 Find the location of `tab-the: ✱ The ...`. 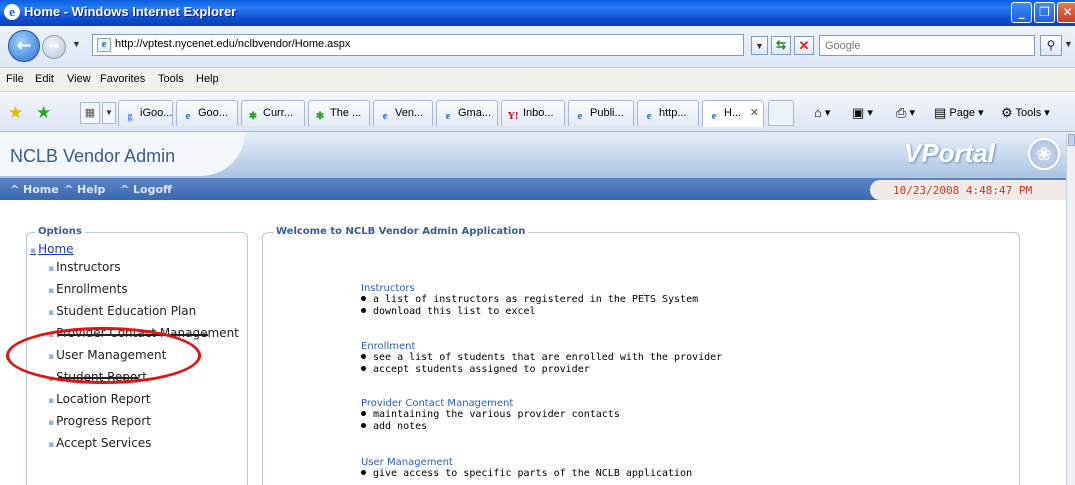

tab-the: ✱ The ... is located at coordinates (339, 113).